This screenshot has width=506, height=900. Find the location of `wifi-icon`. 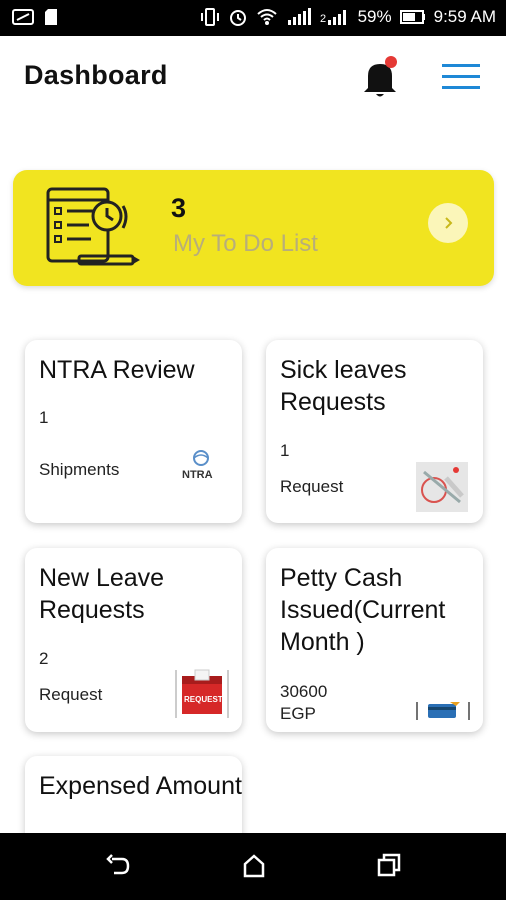

wifi-icon is located at coordinates (266, 17).